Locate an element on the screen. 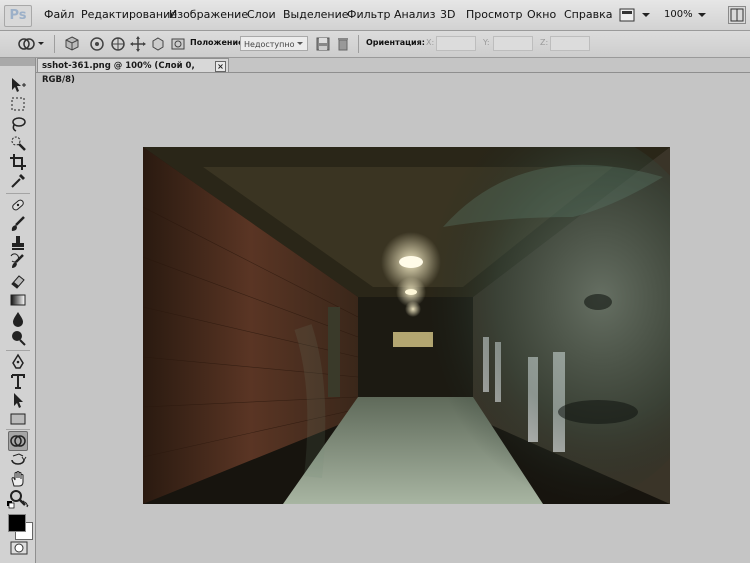 This screenshot has height=563, width=750. screen-mode-dropdown is located at coordinates (636, 15).